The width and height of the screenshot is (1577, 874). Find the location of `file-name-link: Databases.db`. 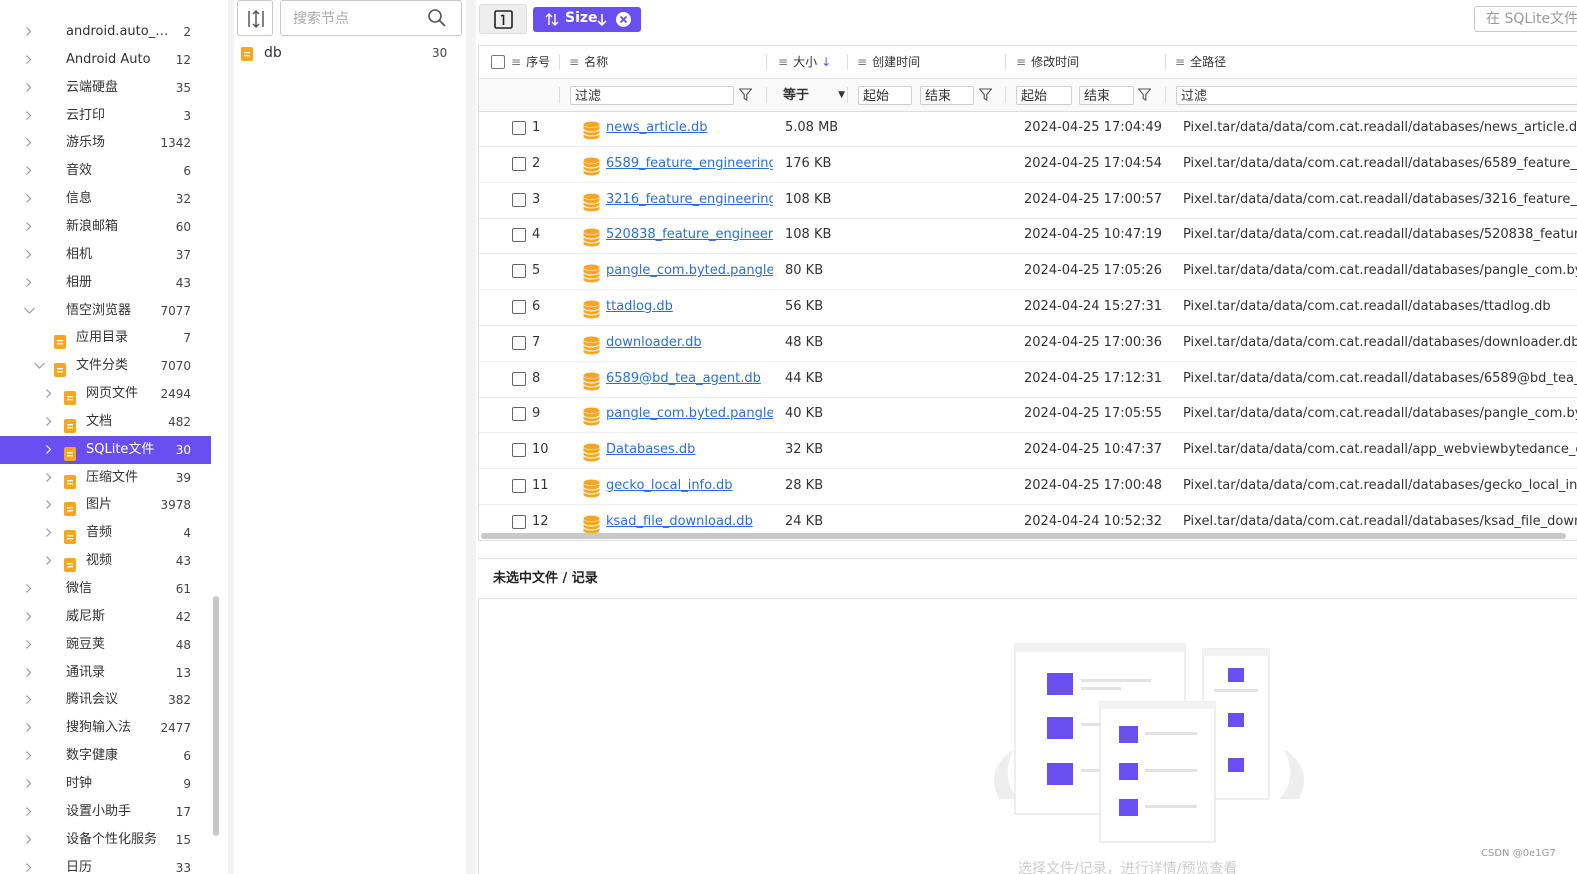

file-name-link: Databases.db is located at coordinates (689, 450).